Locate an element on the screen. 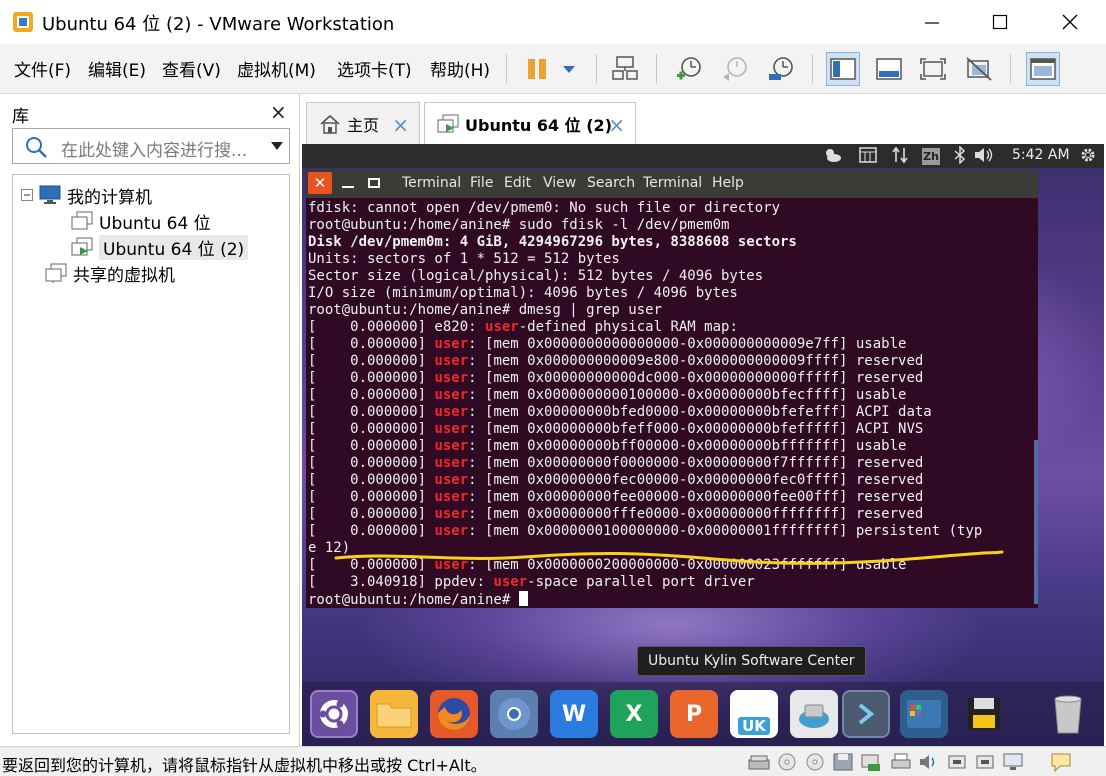 The image size is (1106, 776). terminal-text: Units: sectors of 1 * 512 = 512 bytes is located at coordinates (464, 259).